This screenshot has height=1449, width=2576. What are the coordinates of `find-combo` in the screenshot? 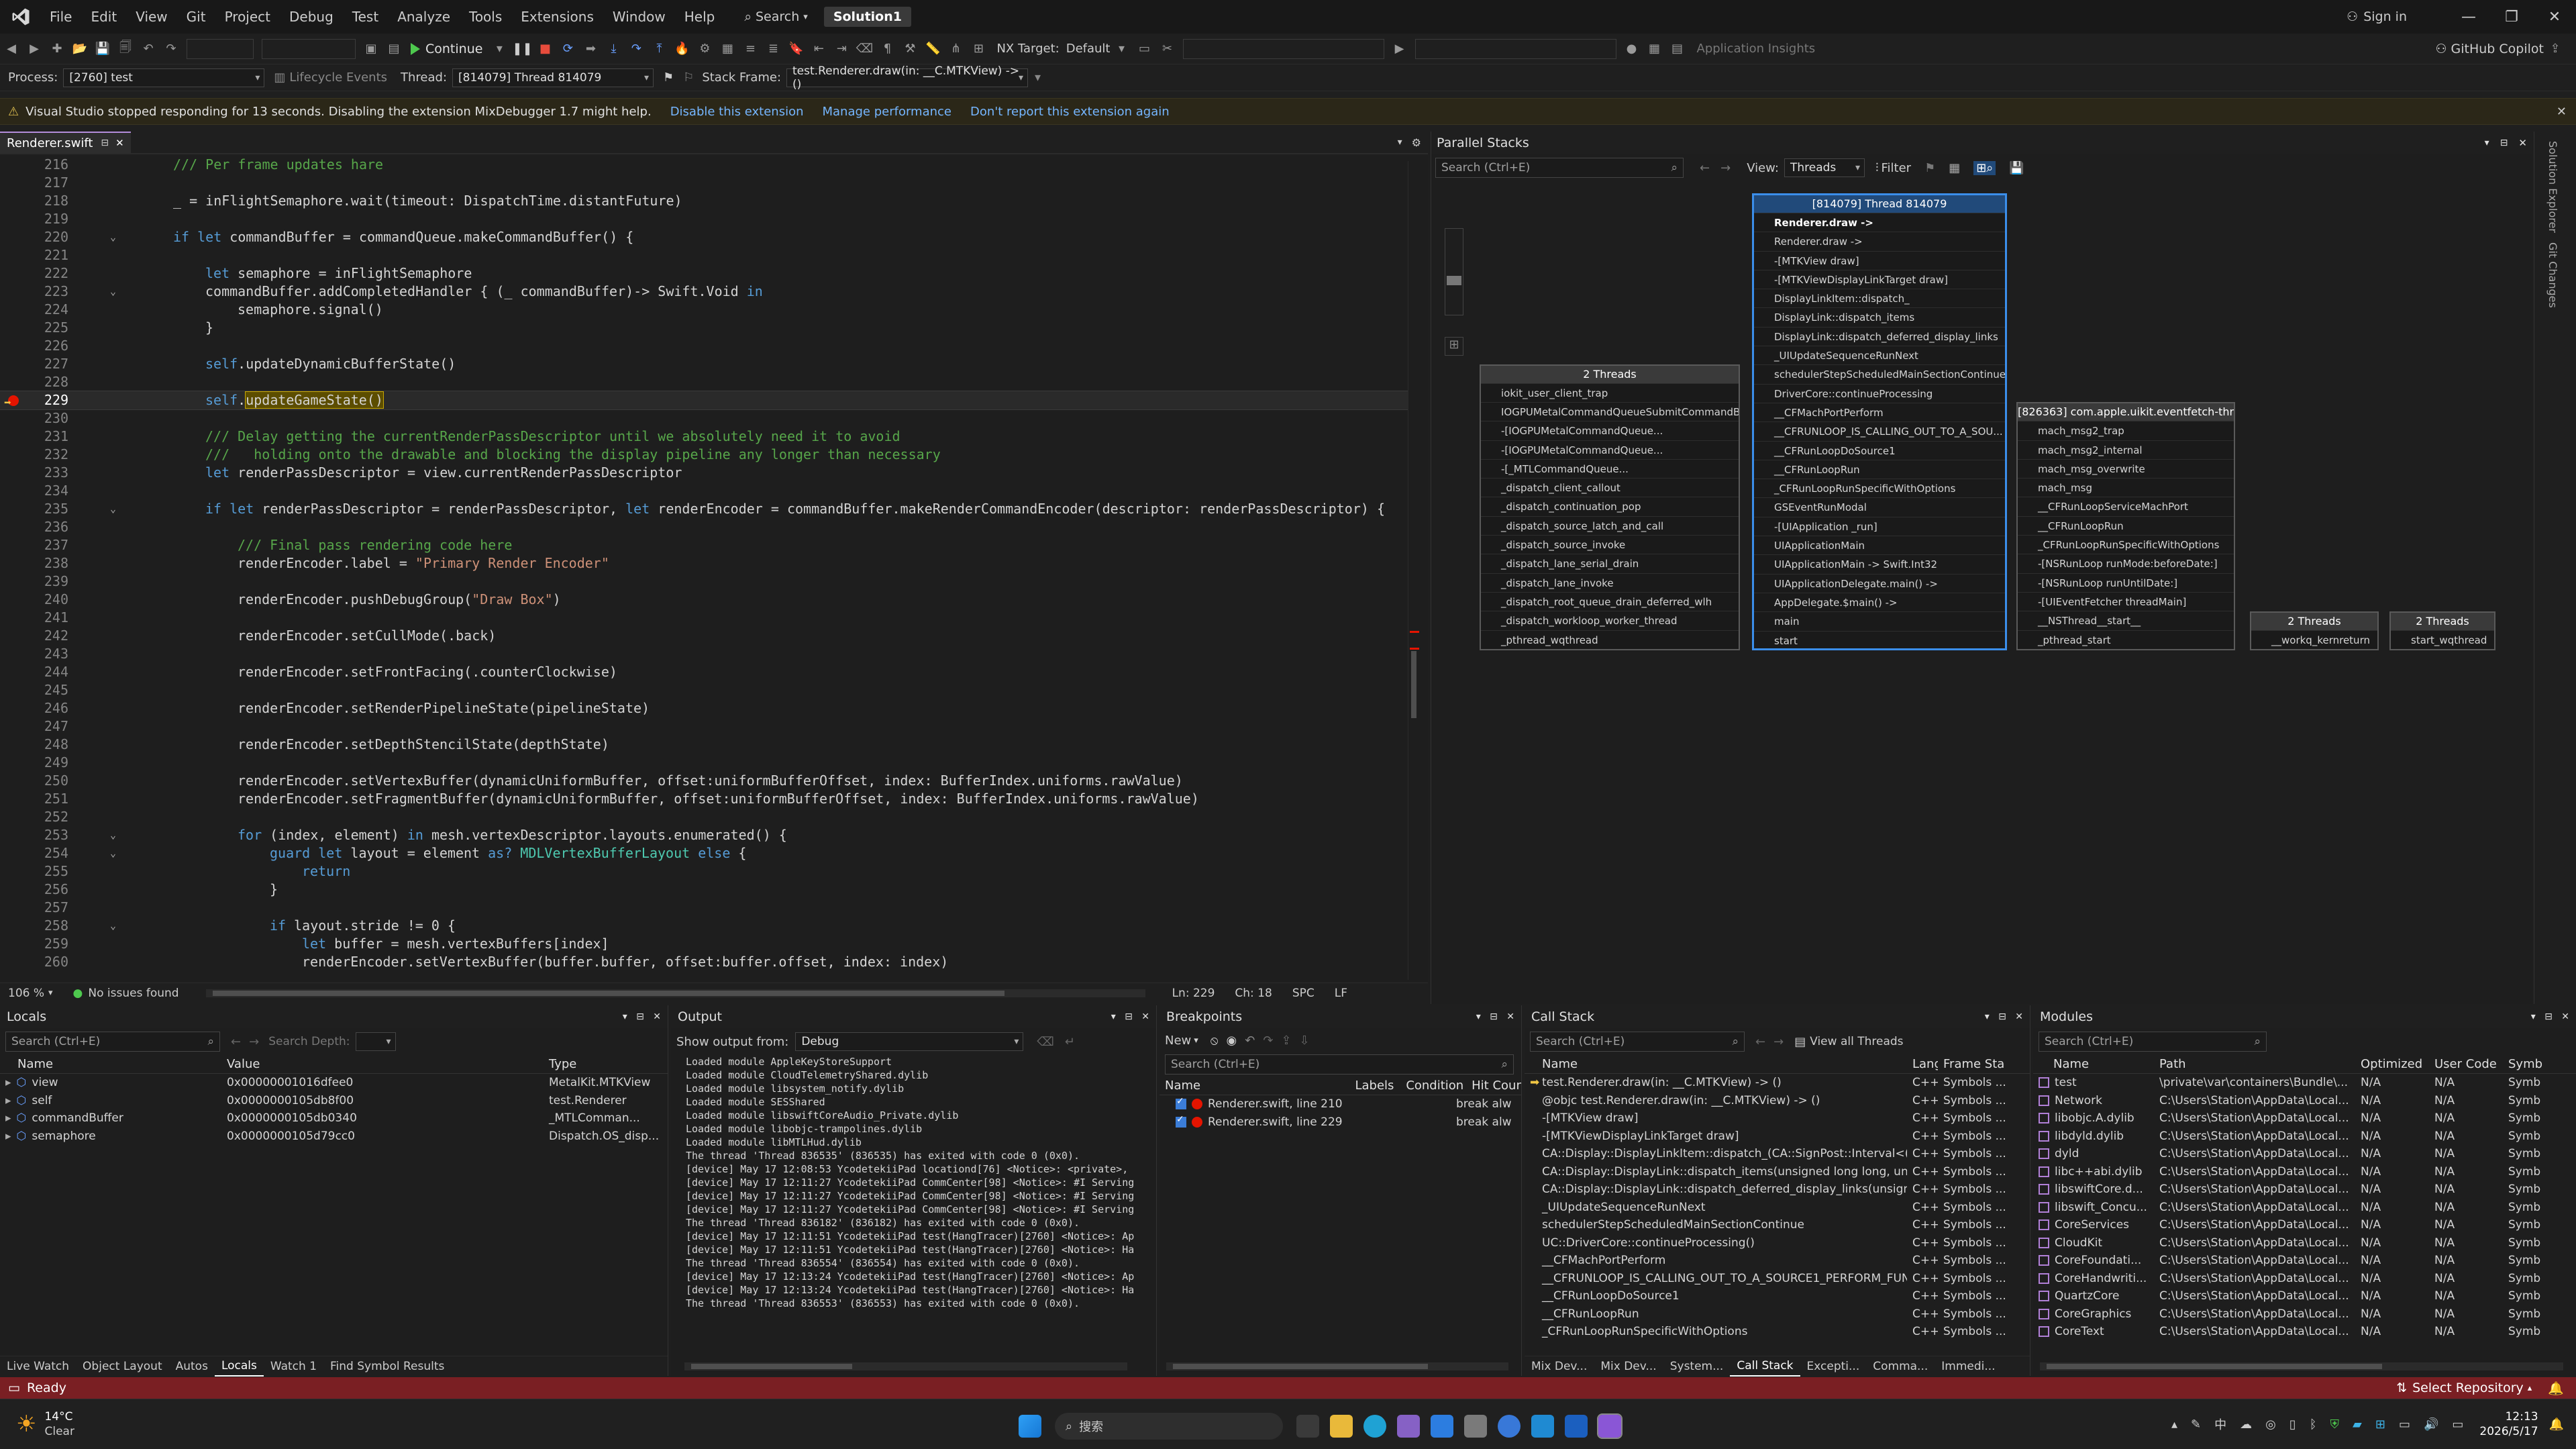 It's located at (1283, 48).